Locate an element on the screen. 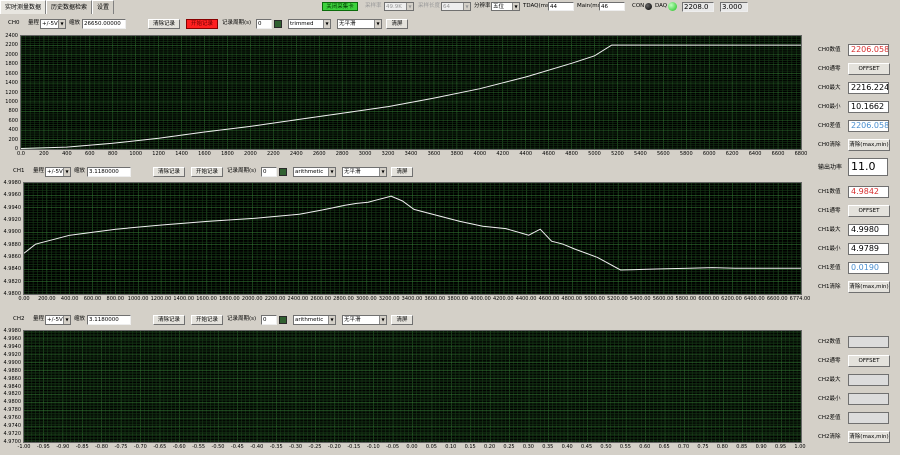 Image resolution: width=900 pixels, height=455 pixels. ch0-clear-maxmin-button: 清除(max,min) is located at coordinates (869, 145).